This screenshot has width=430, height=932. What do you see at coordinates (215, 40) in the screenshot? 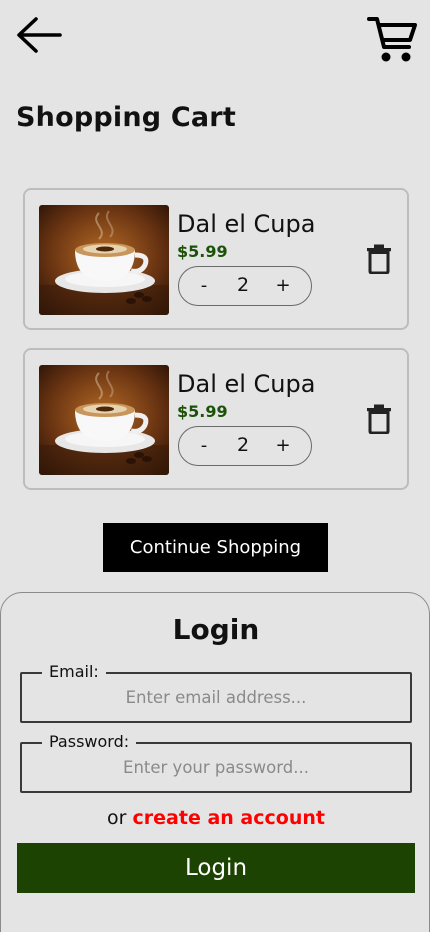
I see `top-bar` at bounding box center [215, 40].